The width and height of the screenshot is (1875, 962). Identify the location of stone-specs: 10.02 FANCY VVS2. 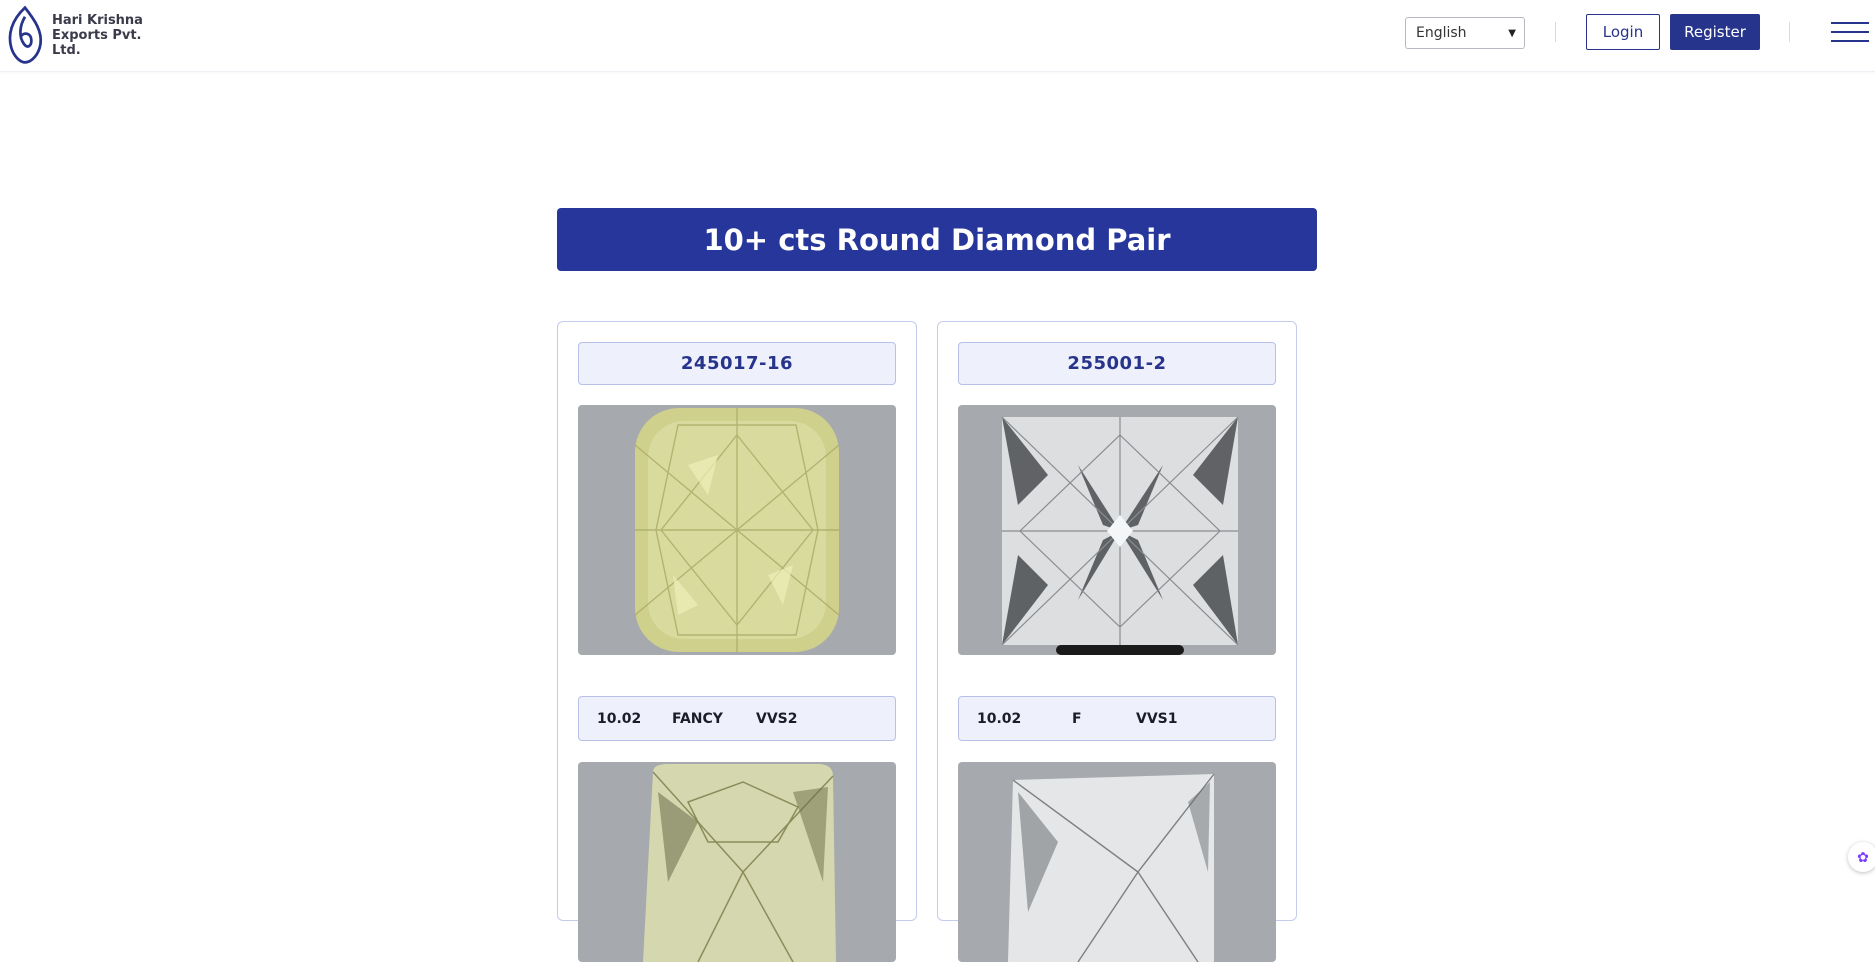
(737, 718).